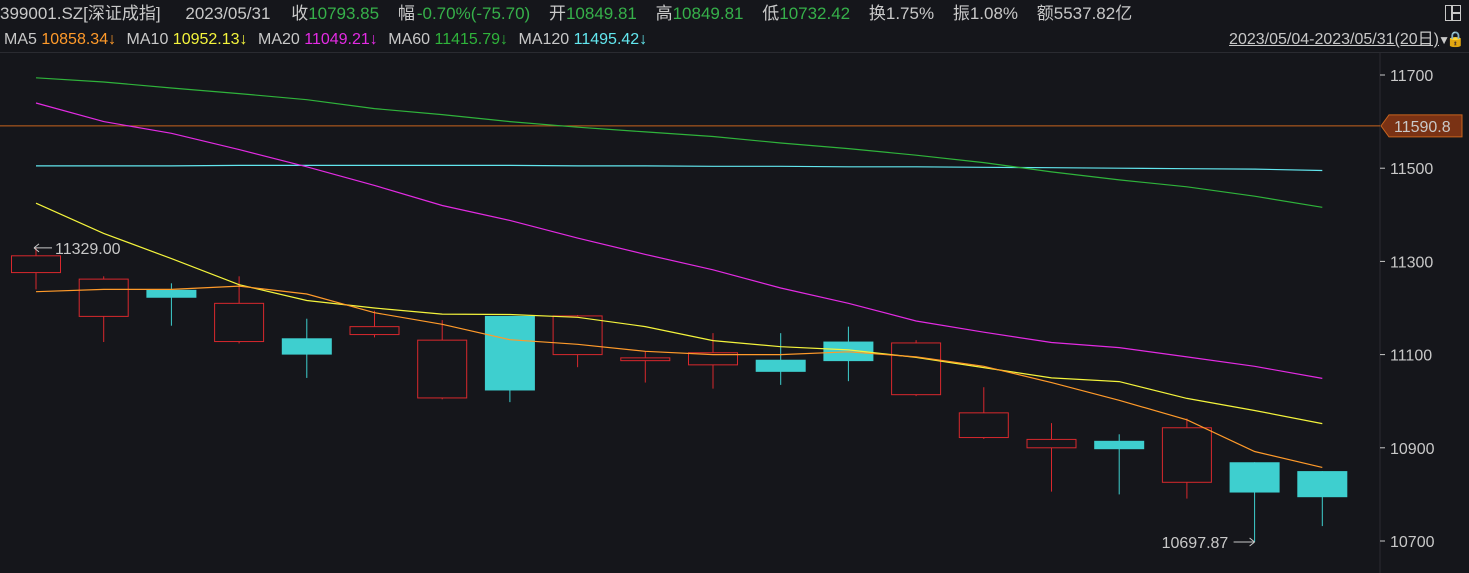 This screenshot has width=1469, height=573. What do you see at coordinates (815, 13) in the screenshot?
I see `low-value: 10732.42` at bounding box center [815, 13].